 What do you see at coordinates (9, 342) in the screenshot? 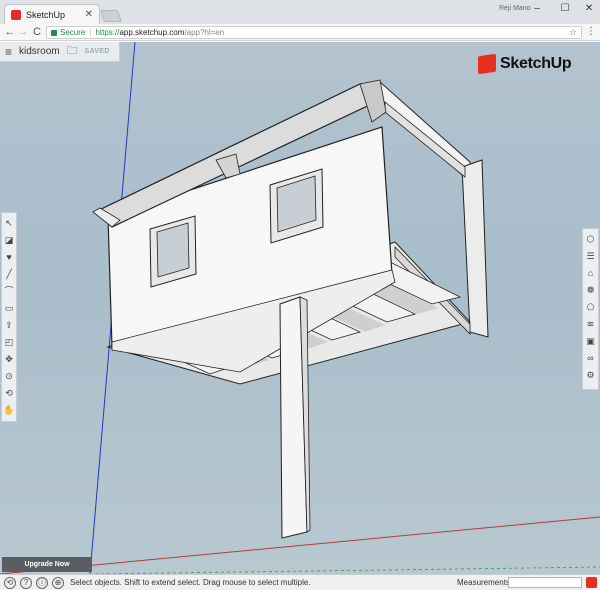
I see `offset-icon: ◰` at bounding box center [9, 342].